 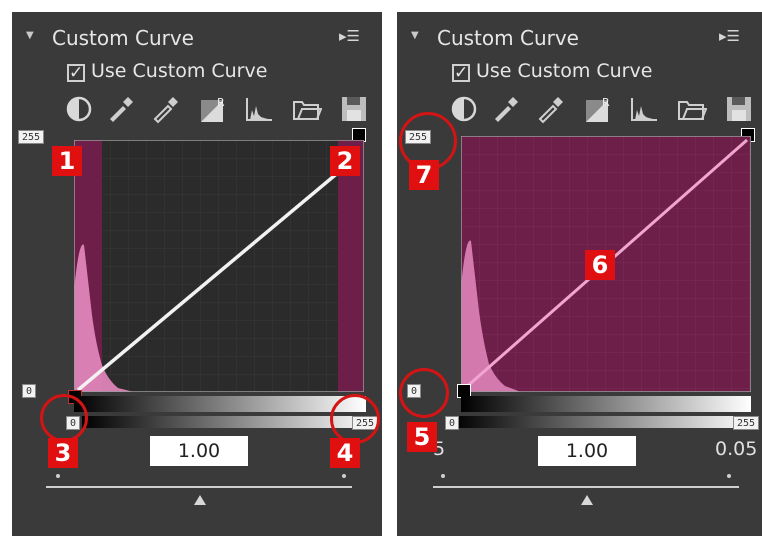 I want to click on output-max-chip: 255, so click(x=746, y=423).